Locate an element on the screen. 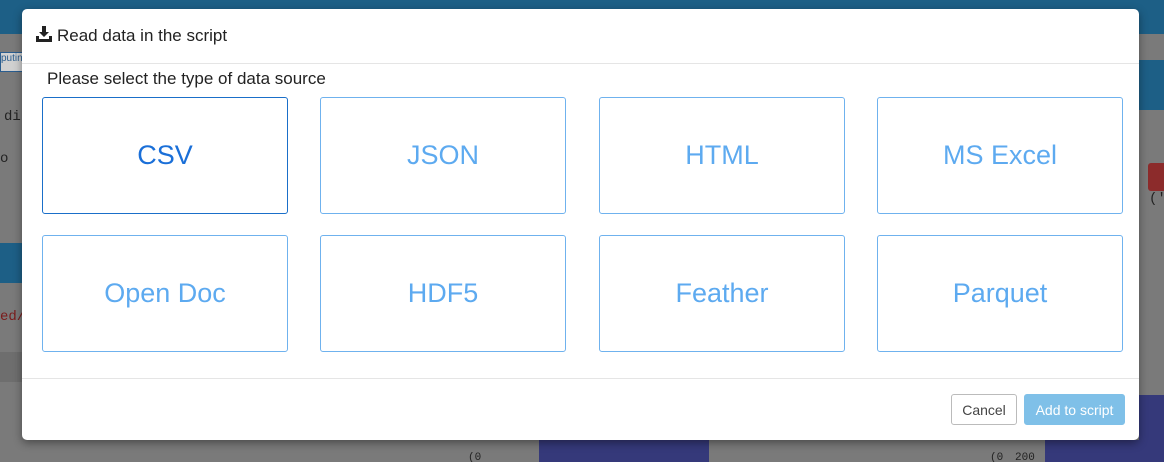  dialog-title: Read data in the script is located at coordinates (142, 35).